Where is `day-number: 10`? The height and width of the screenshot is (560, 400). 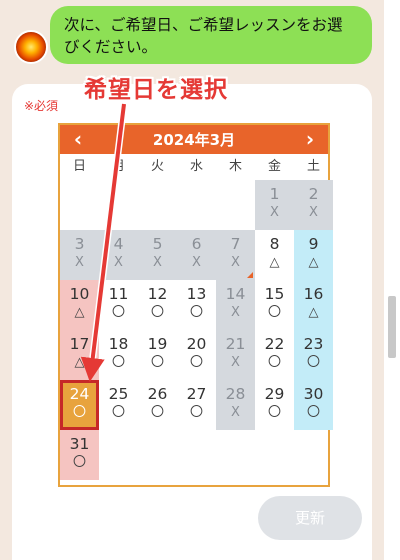
day-number: 10 is located at coordinates (79, 294).